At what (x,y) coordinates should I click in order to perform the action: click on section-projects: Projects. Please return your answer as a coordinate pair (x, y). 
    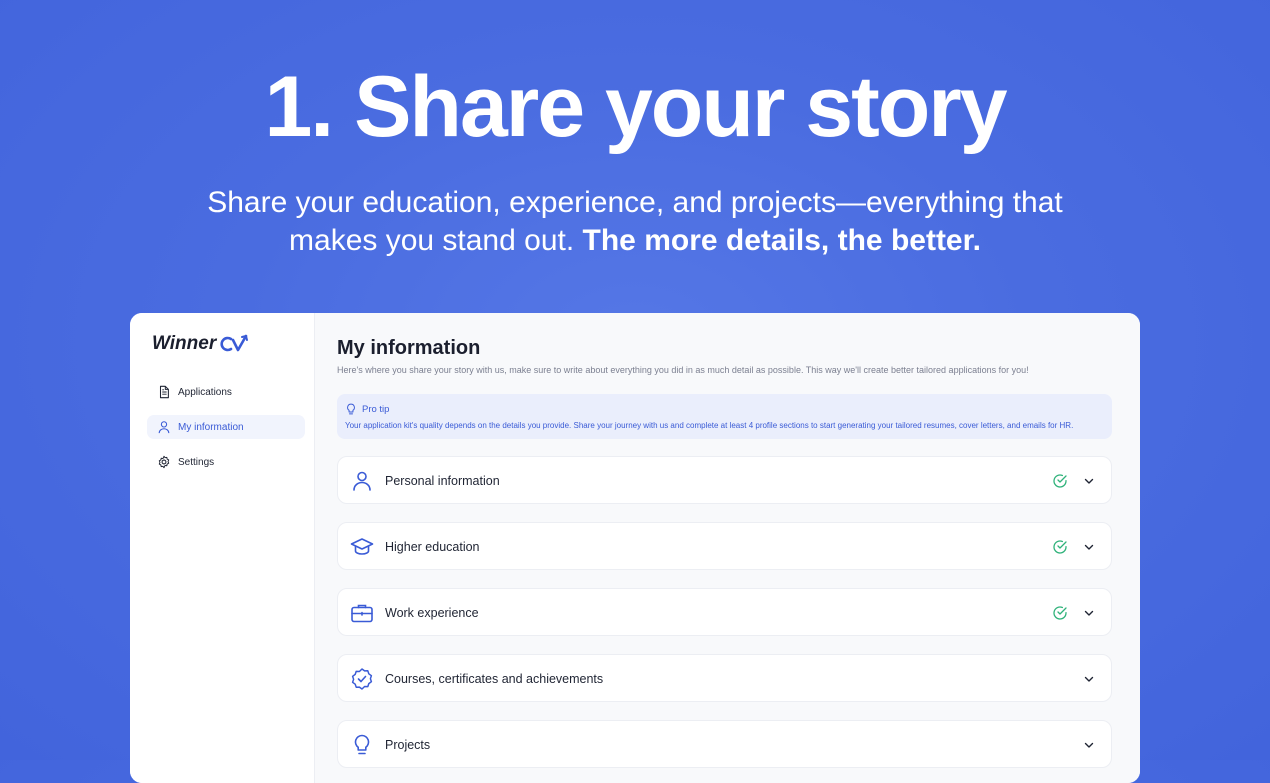
    Looking at the image, I should click on (724, 744).